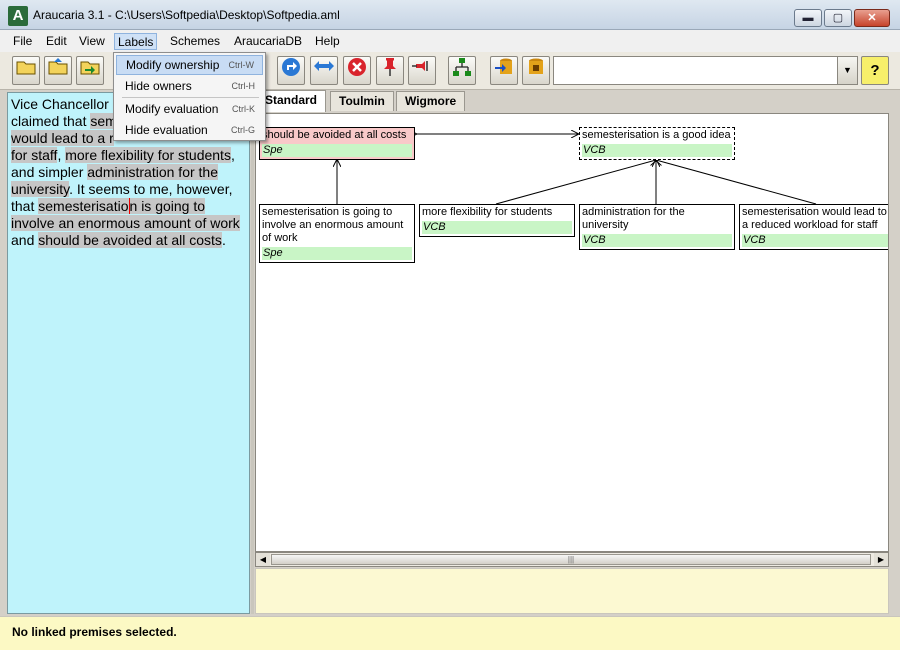 Image resolution: width=900 pixels, height=650 pixels. I want to click on tab-toulmin: Toulmin, so click(362, 101).